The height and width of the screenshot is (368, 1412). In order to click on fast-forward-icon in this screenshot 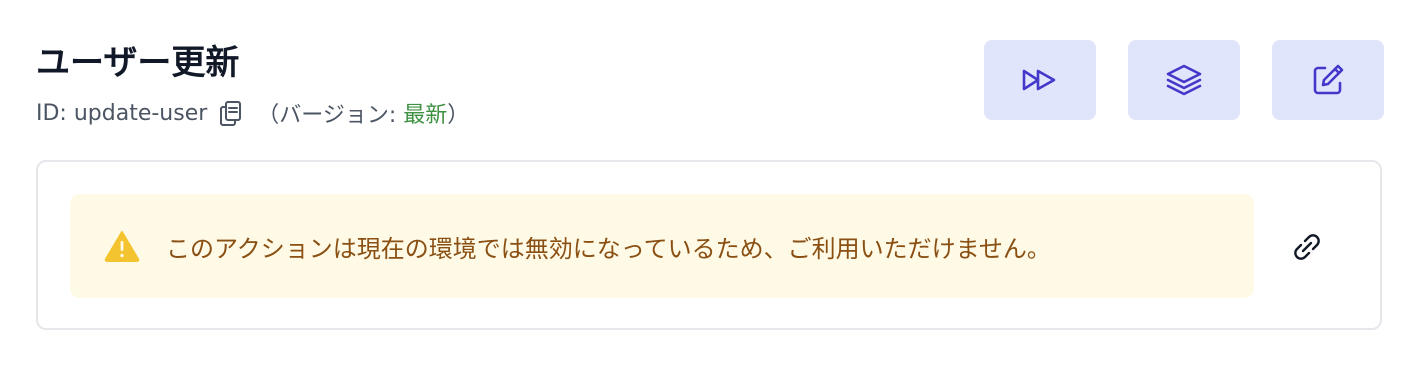, I will do `click(1039, 80)`.